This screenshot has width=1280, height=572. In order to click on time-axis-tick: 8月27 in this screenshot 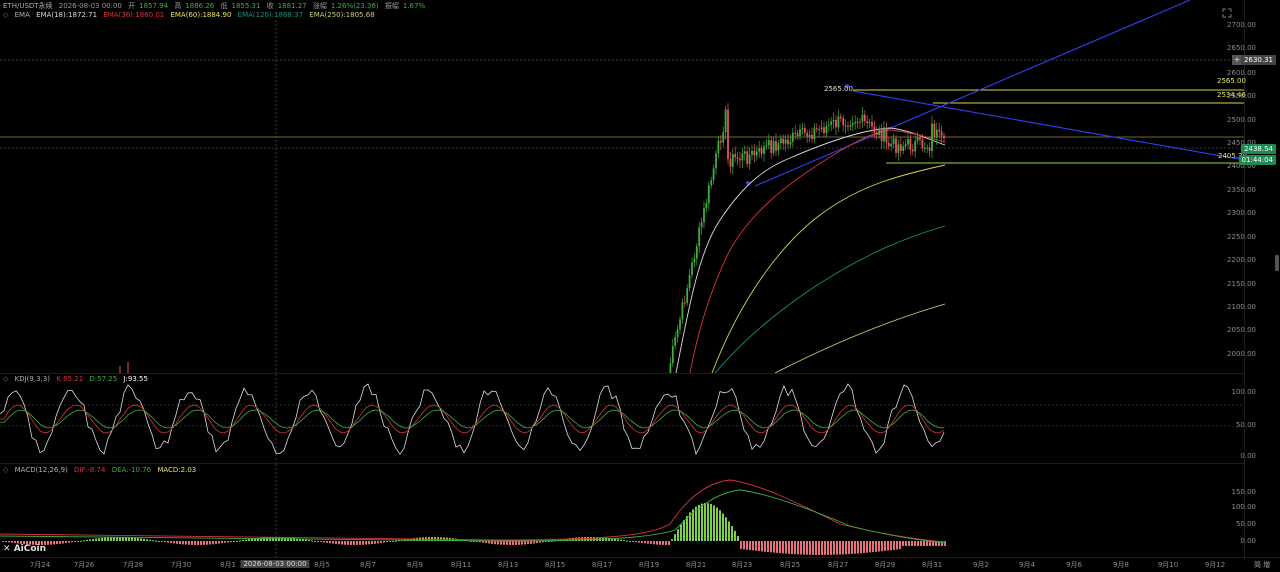, I will do `click(838, 565)`.